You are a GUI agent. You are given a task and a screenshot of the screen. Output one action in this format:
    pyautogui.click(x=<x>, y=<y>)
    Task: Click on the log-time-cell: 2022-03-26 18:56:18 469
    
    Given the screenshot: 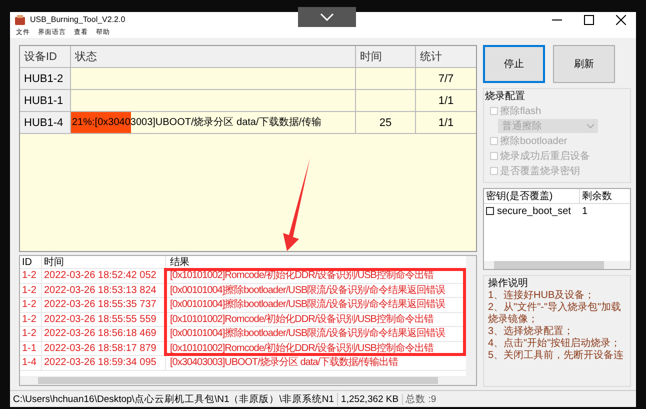 What is the action you would take?
    pyautogui.click(x=104, y=333)
    